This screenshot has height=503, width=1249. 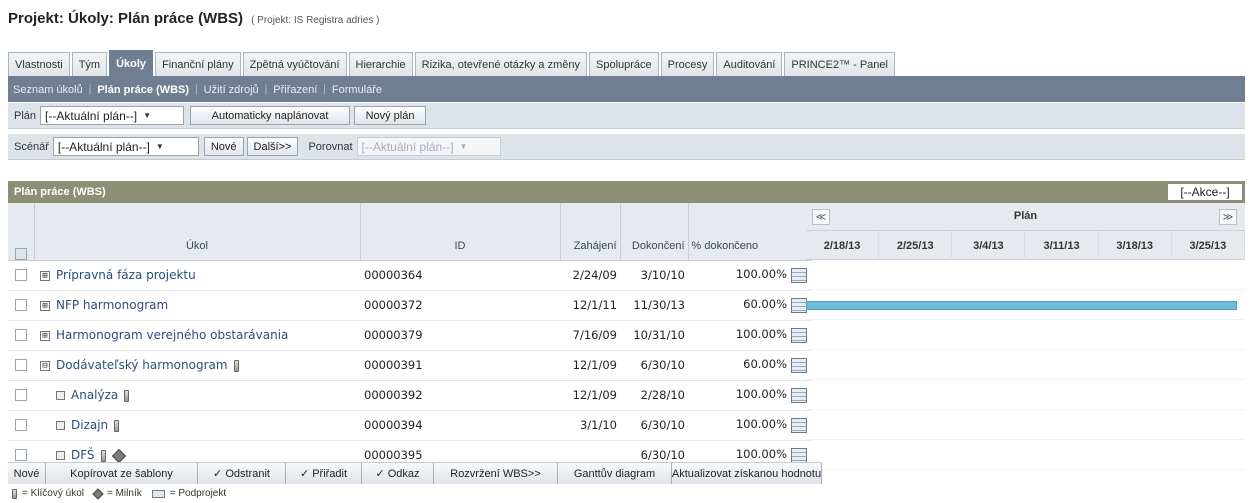 I want to click on task-name-link: DFŠ, so click(x=83, y=455).